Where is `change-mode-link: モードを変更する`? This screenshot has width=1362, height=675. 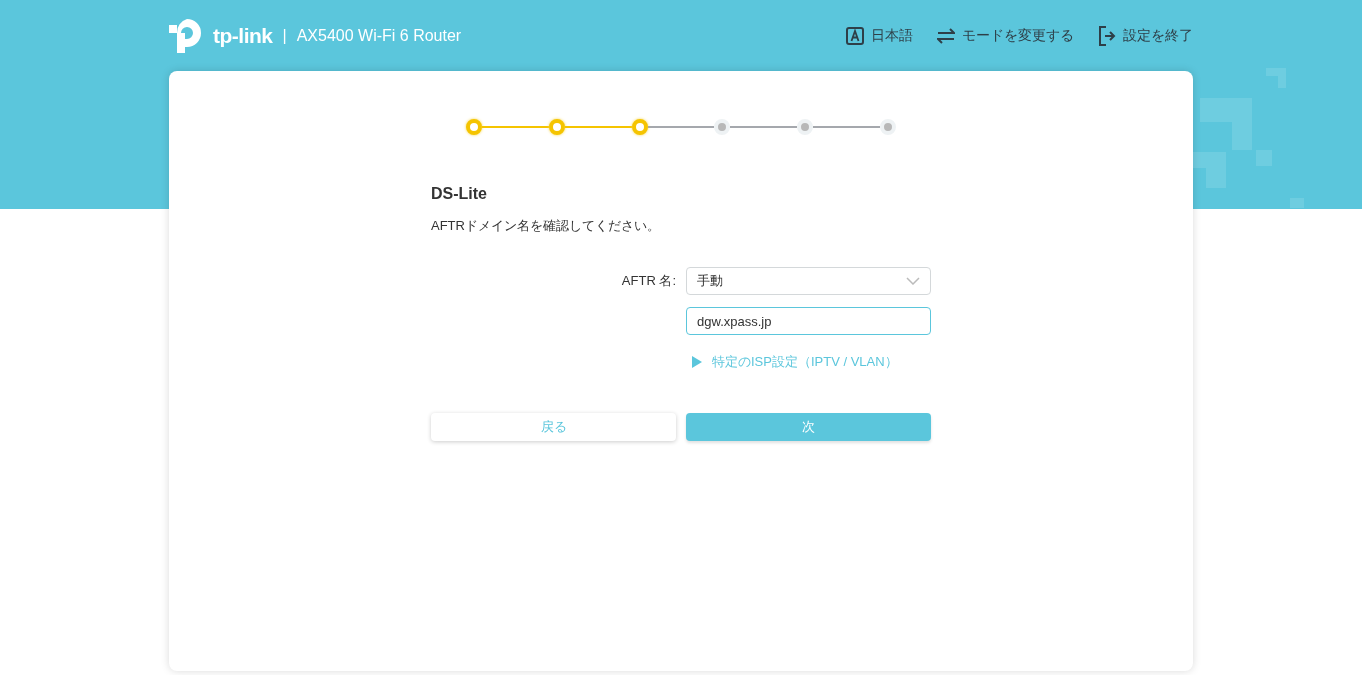 change-mode-link: モードを変更する is located at coordinates (1005, 35).